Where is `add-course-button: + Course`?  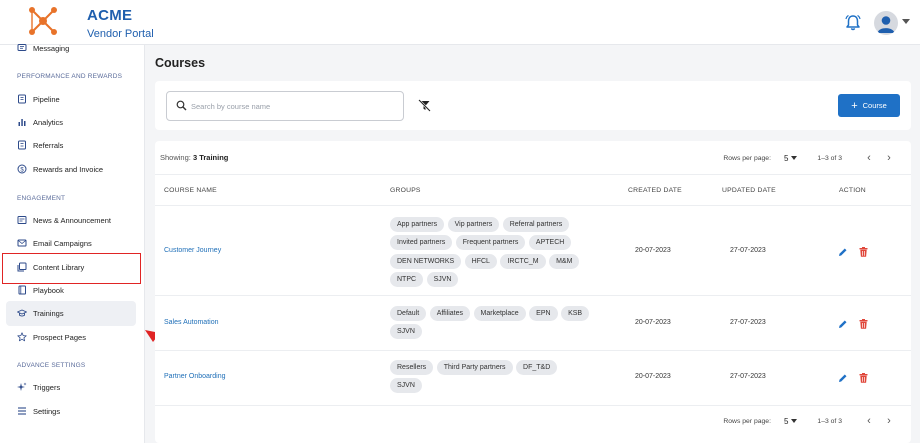
add-course-button: + Course is located at coordinates (869, 105).